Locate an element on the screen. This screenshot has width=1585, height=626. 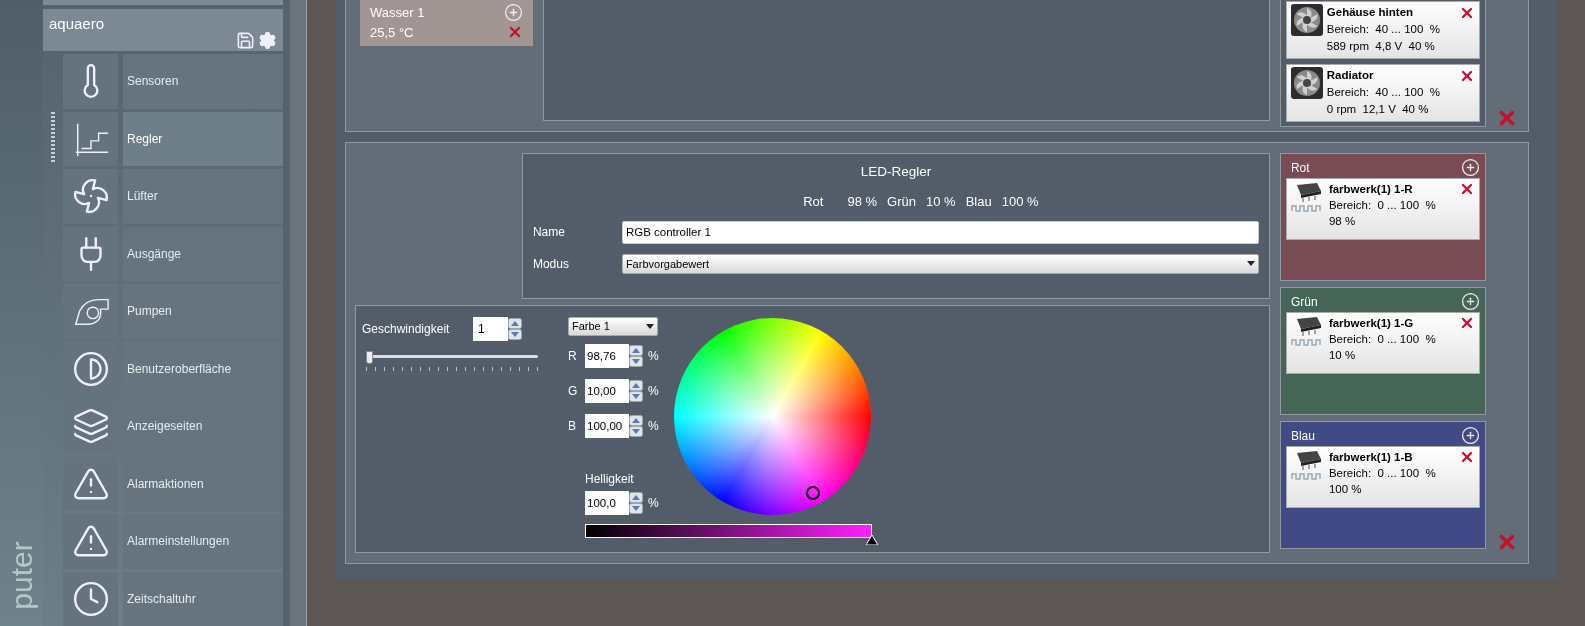
output-name: Blau is located at coordinates (1302, 436).